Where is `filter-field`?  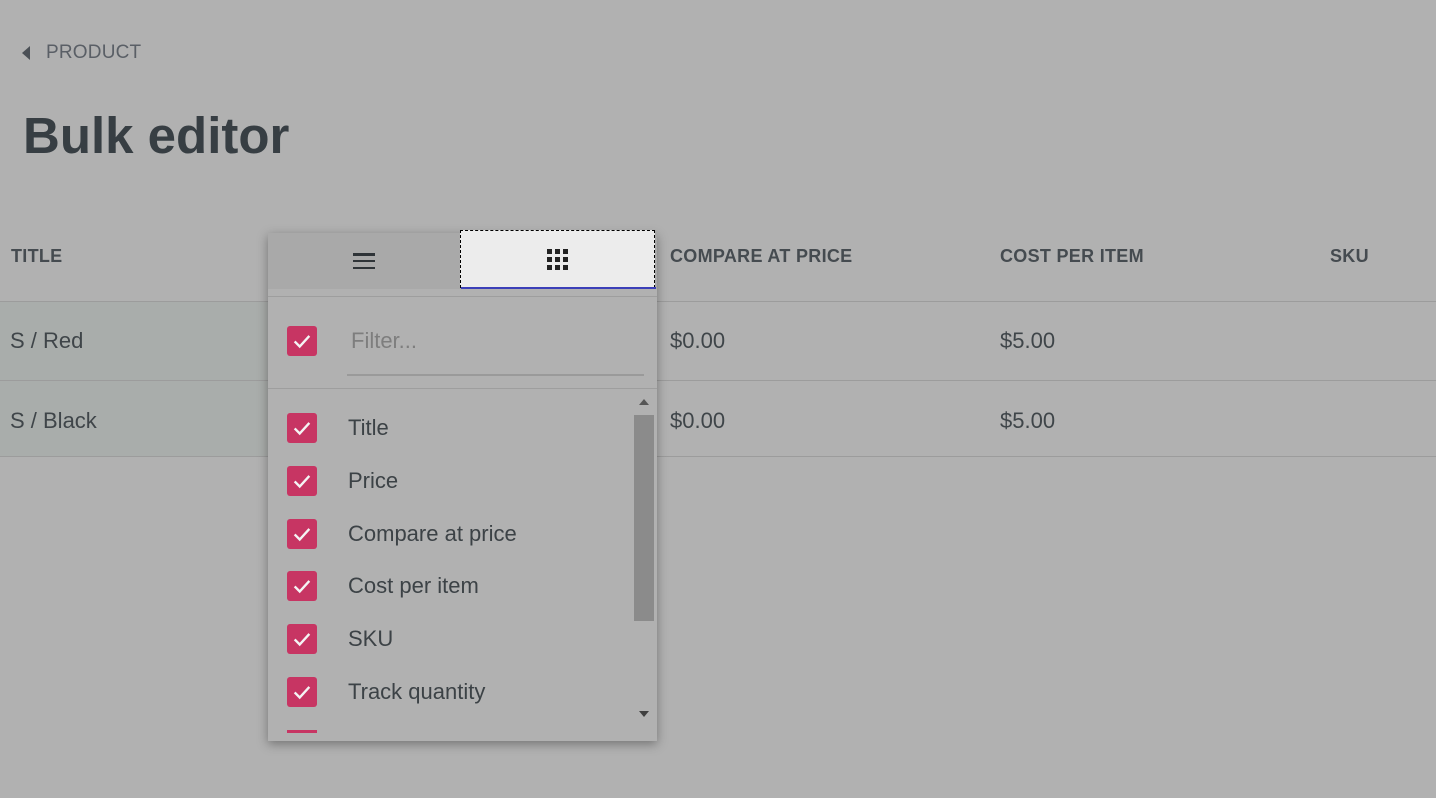 filter-field is located at coordinates (495, 344).